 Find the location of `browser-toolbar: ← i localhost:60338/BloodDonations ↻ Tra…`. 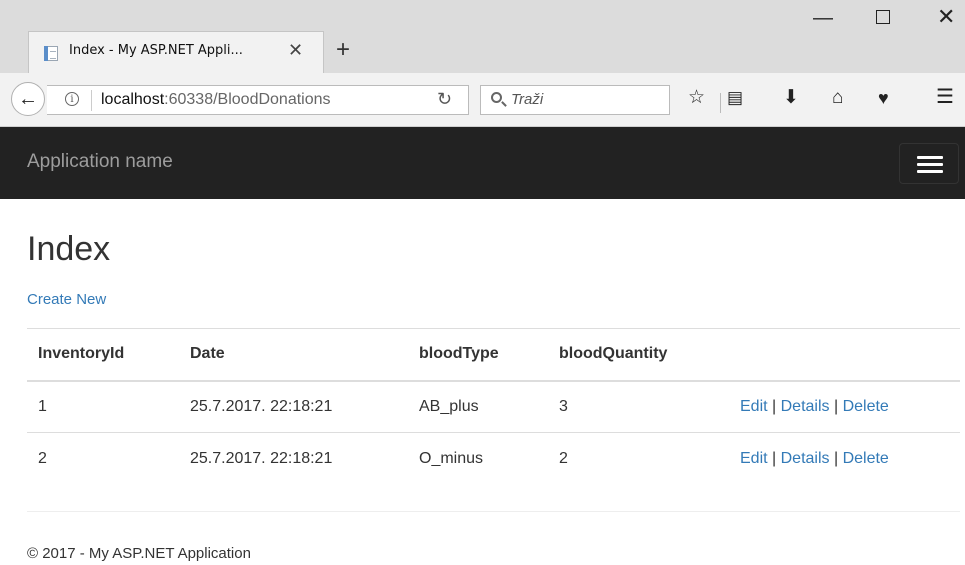

browser-toolbar: ← i localhost:60338/BloodDonations ↻ Tra… is located at coordinates (482, 100).